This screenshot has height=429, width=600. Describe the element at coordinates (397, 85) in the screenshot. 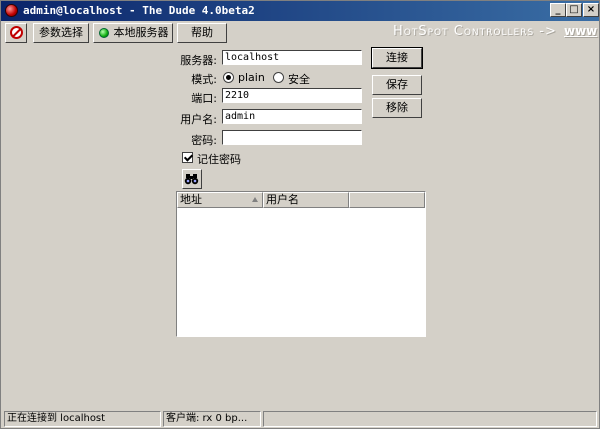

I see `save-button: 保存` at that location.